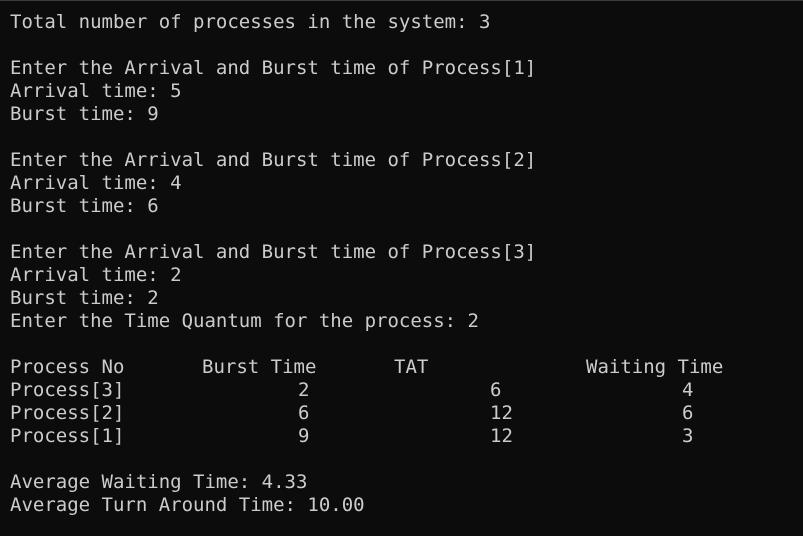 Image resolution: width=803 pixels, height=536 pixels. What do you see at coordinates (96, 91) in the screenshot?
I see `process-1-arrival: Arrival time: 5` at bounding box center [96, 91].